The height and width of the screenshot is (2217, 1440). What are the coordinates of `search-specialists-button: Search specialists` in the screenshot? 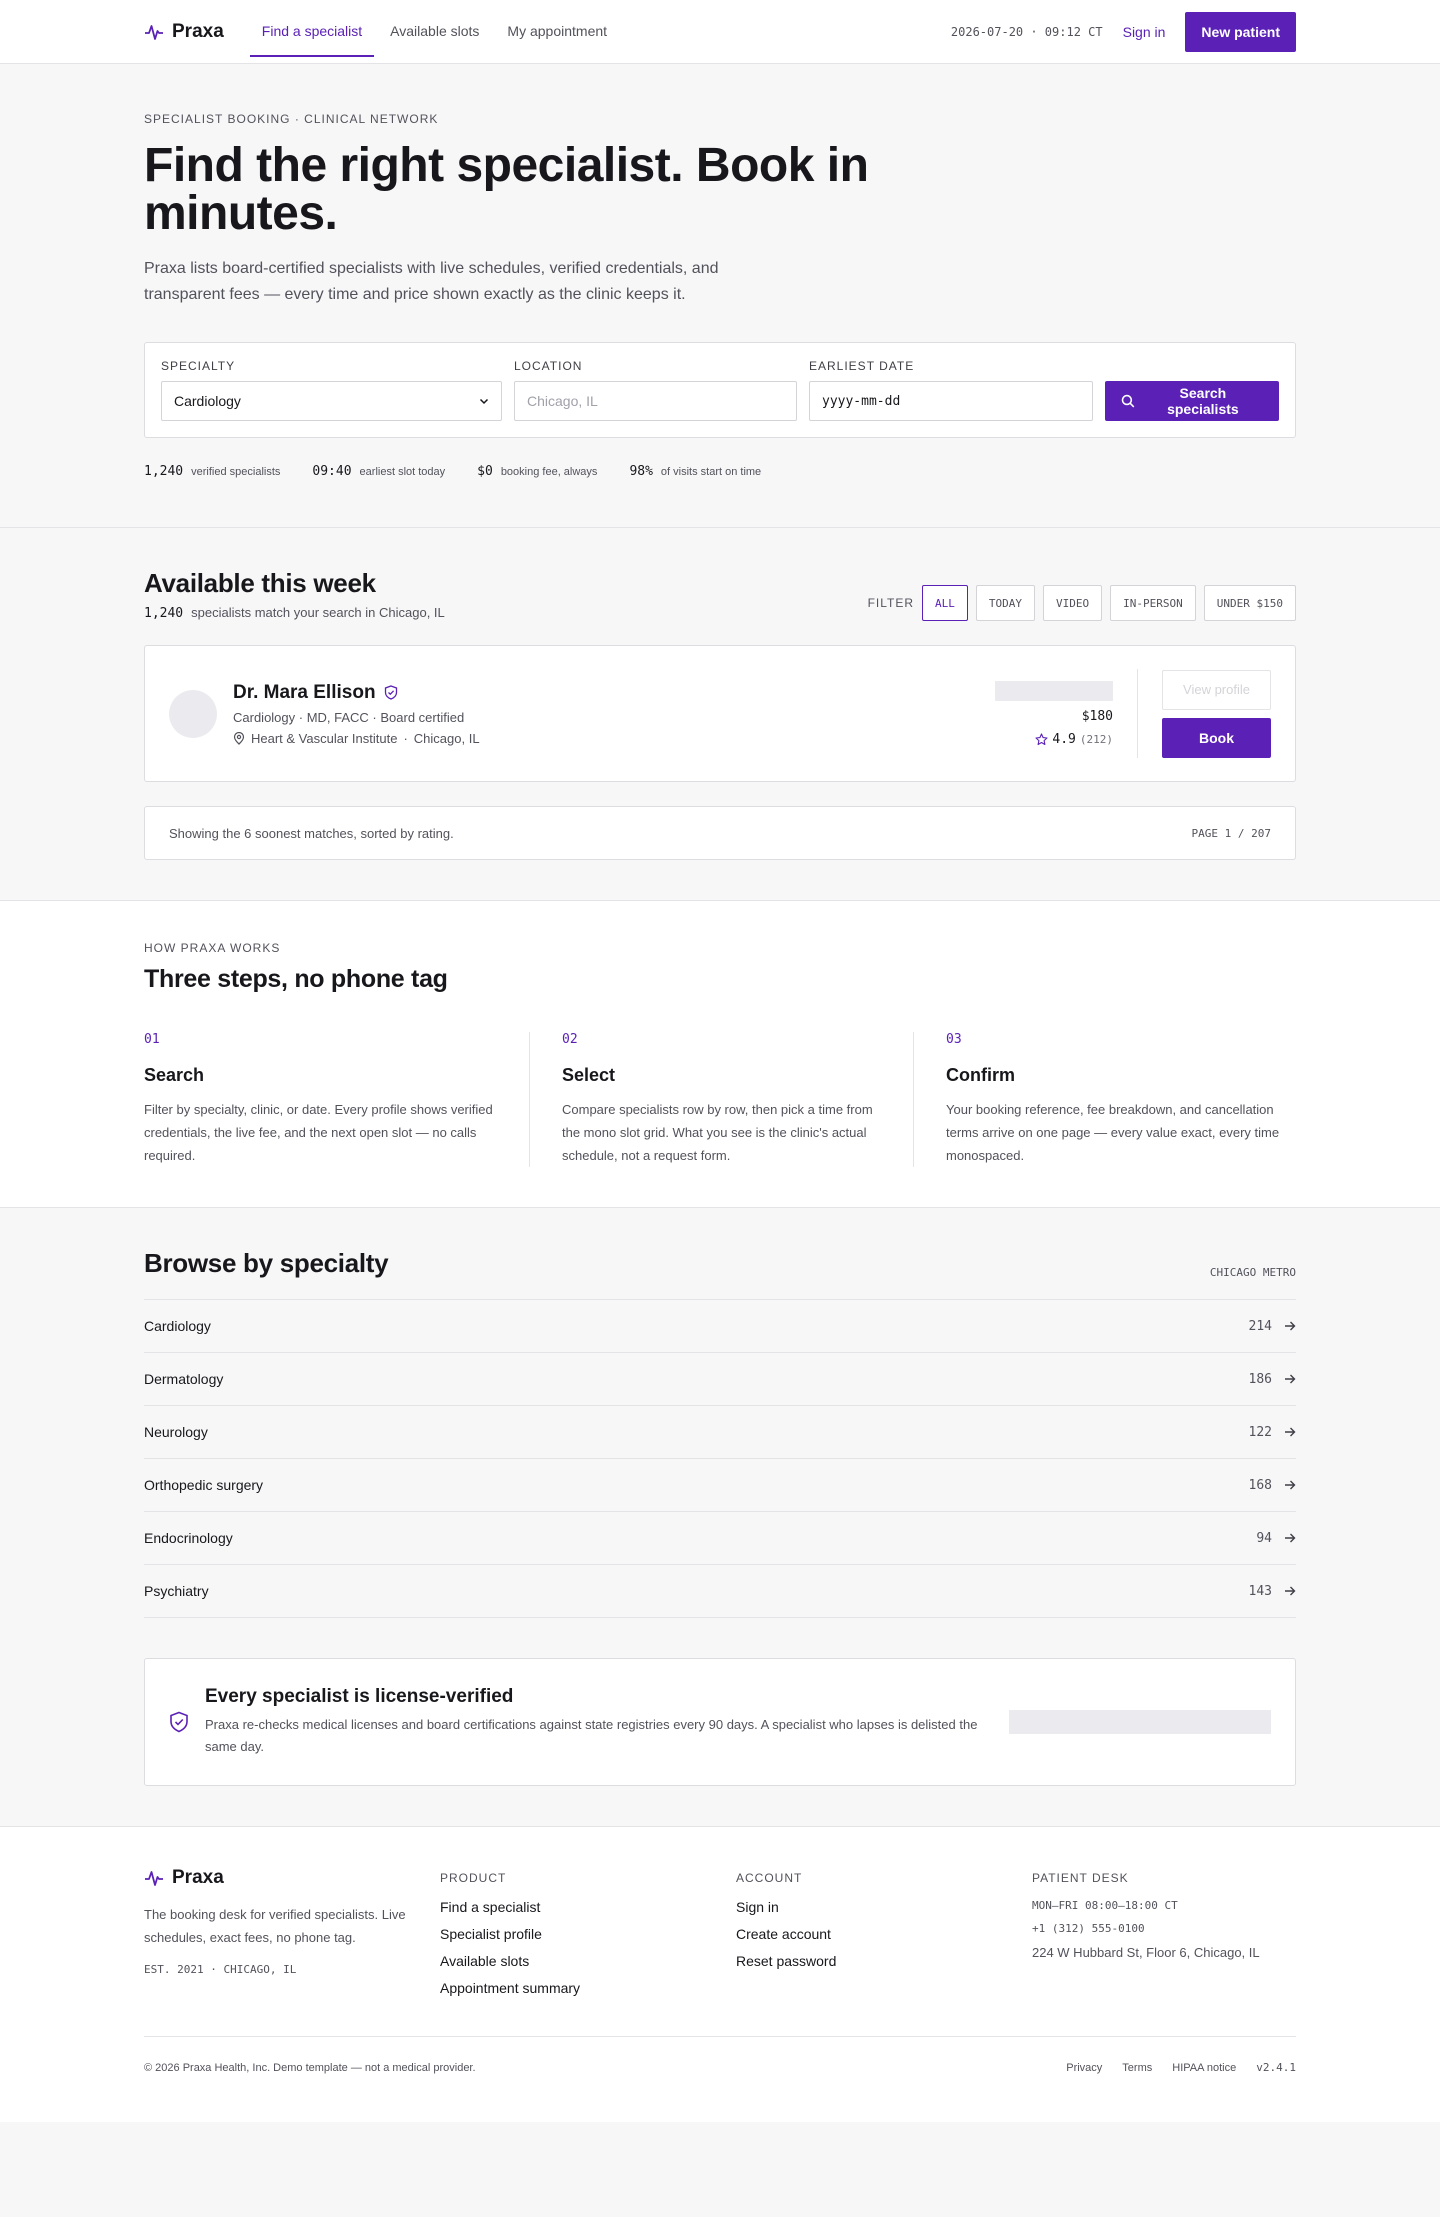 It's located at (1192, 401).